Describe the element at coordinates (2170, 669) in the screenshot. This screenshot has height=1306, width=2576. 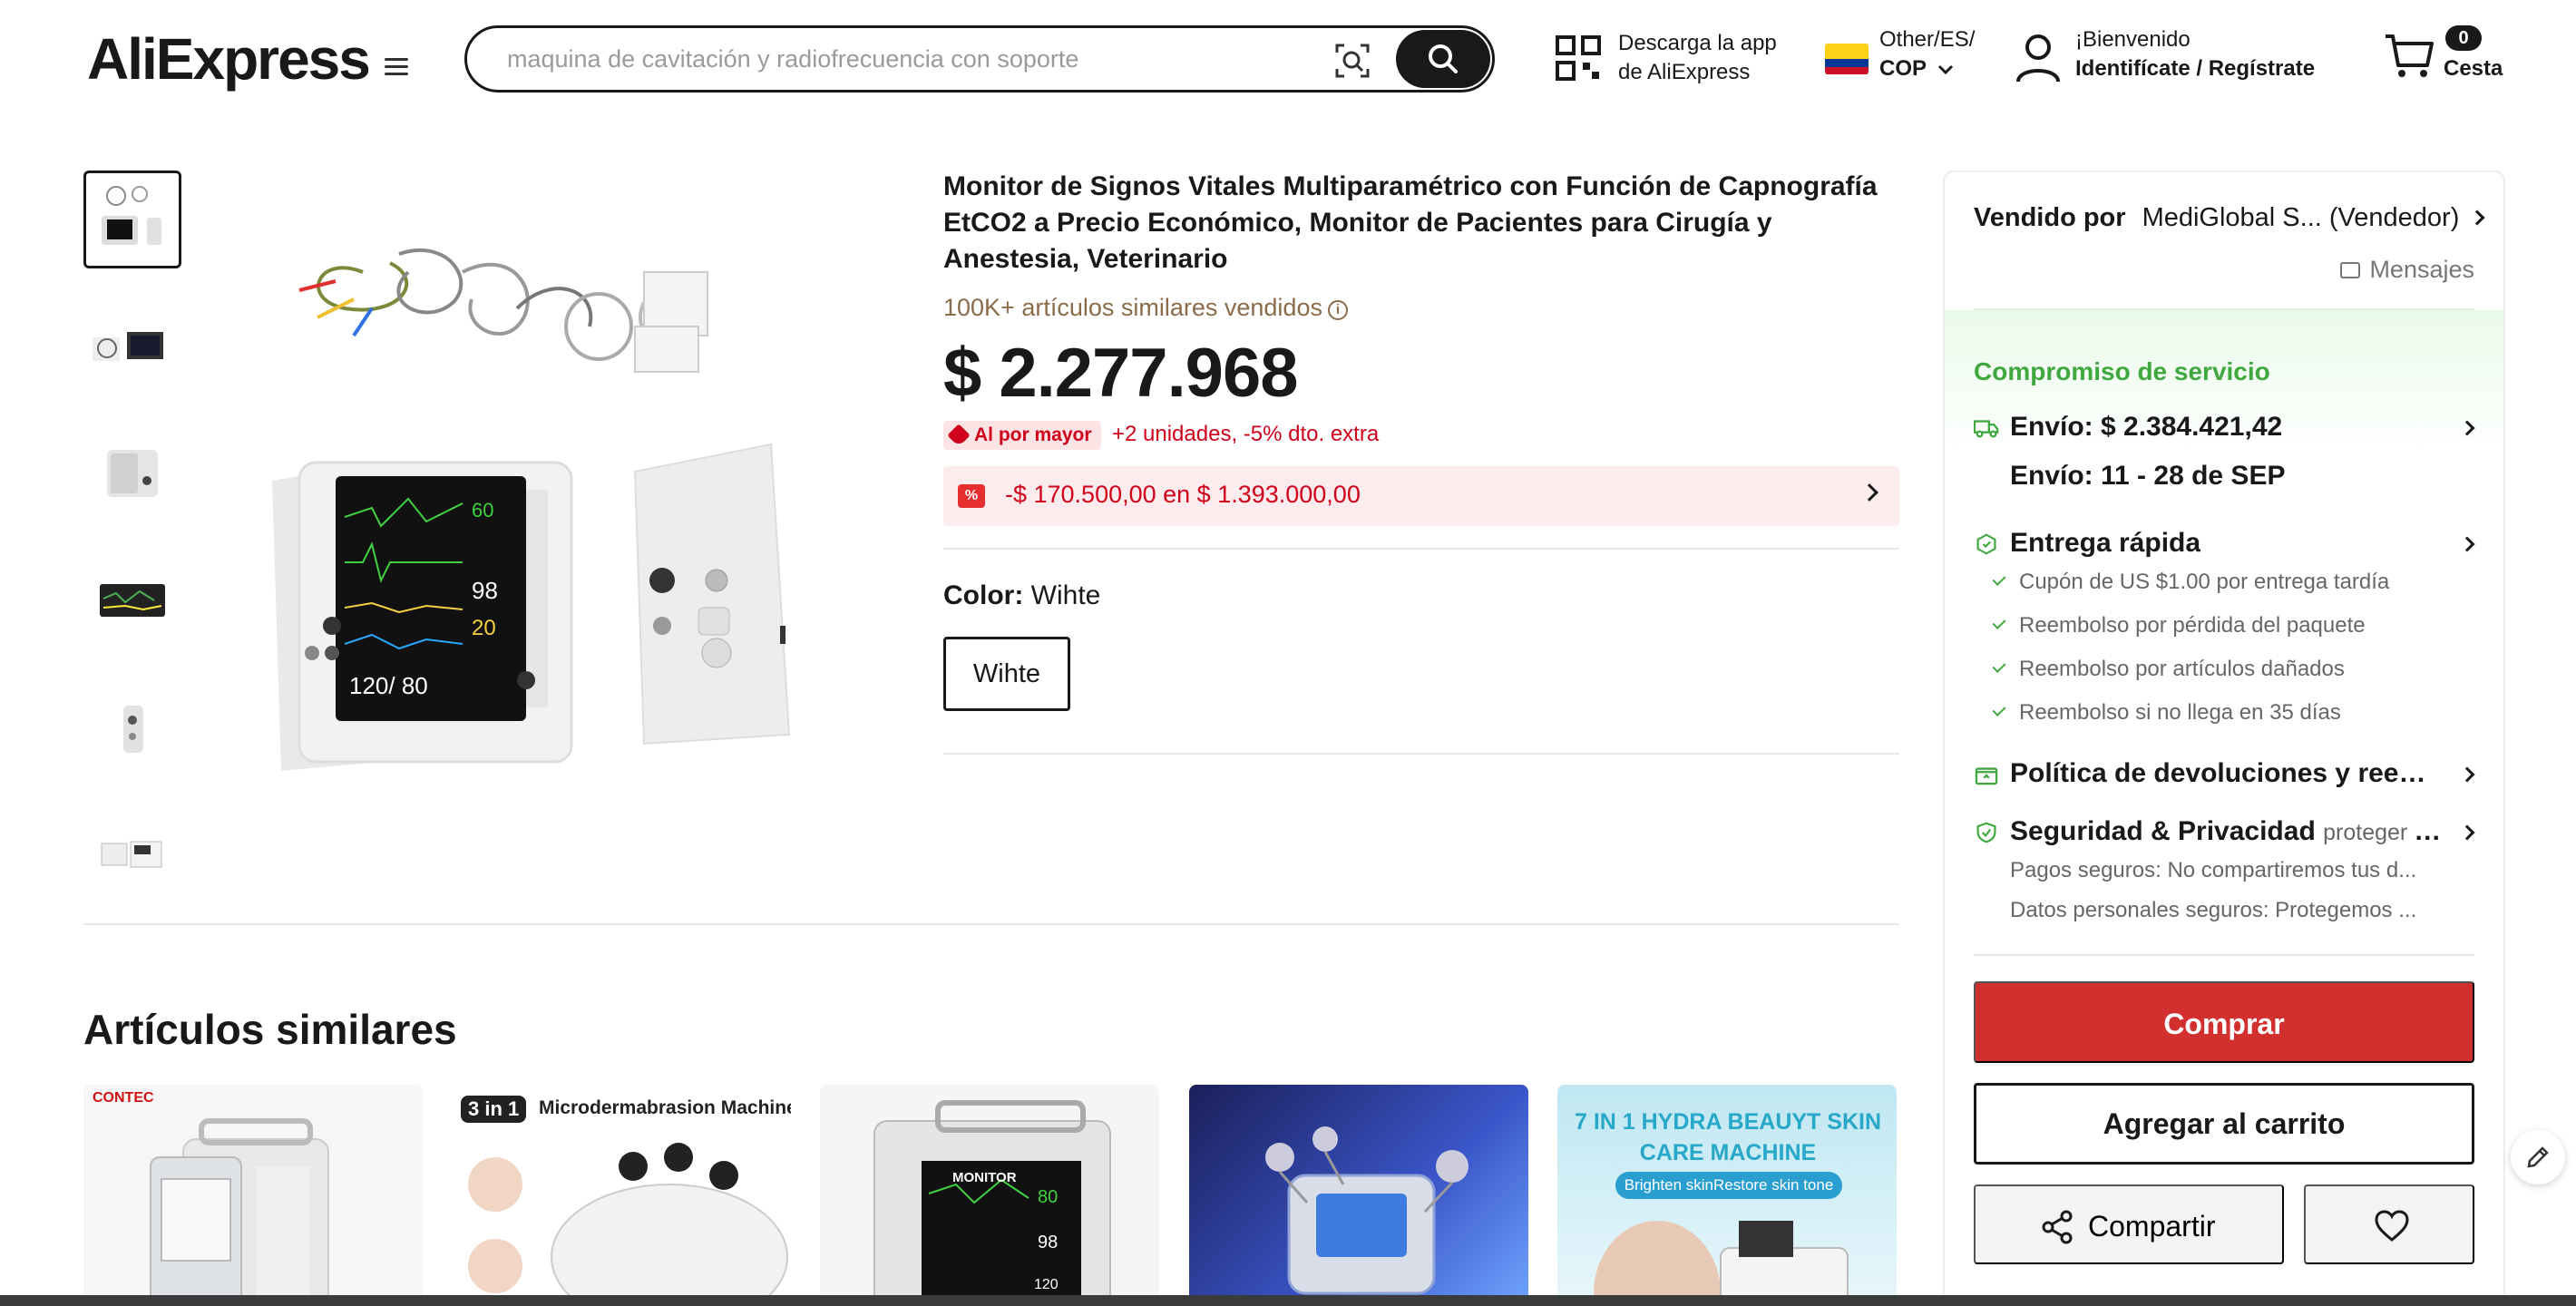
I see `guarantee-item: Reembolso por artículos dañados` at that location.